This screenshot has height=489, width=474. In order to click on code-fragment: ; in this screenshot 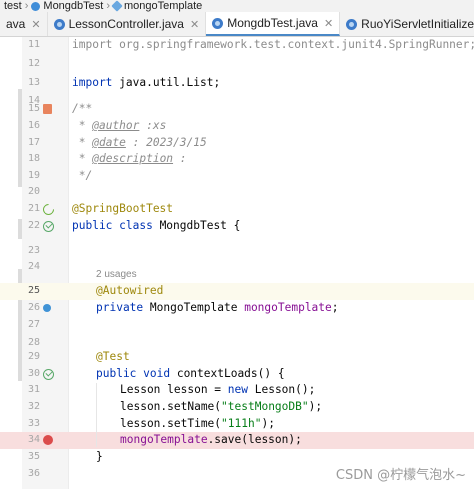, I will do `click(335, 307)`.